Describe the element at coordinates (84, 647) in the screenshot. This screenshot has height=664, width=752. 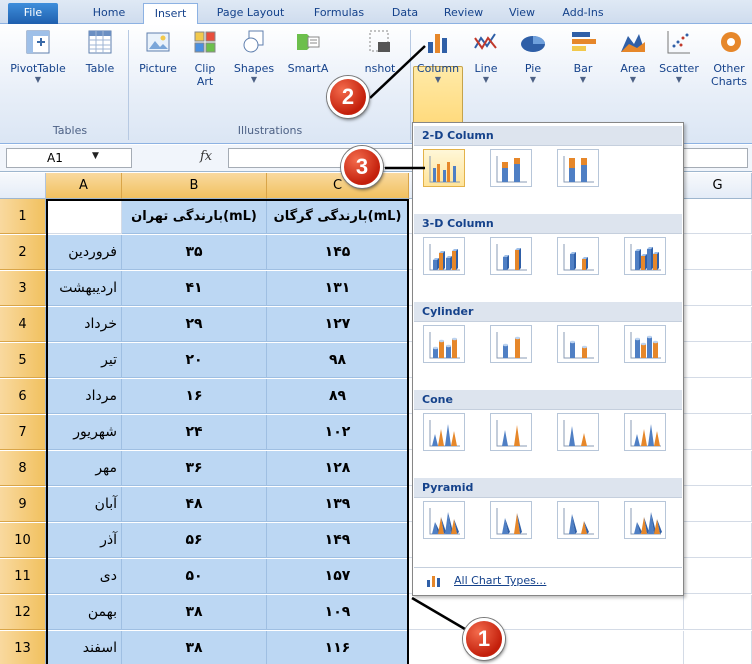
I see `table-cell-month: اسفند` at that location.